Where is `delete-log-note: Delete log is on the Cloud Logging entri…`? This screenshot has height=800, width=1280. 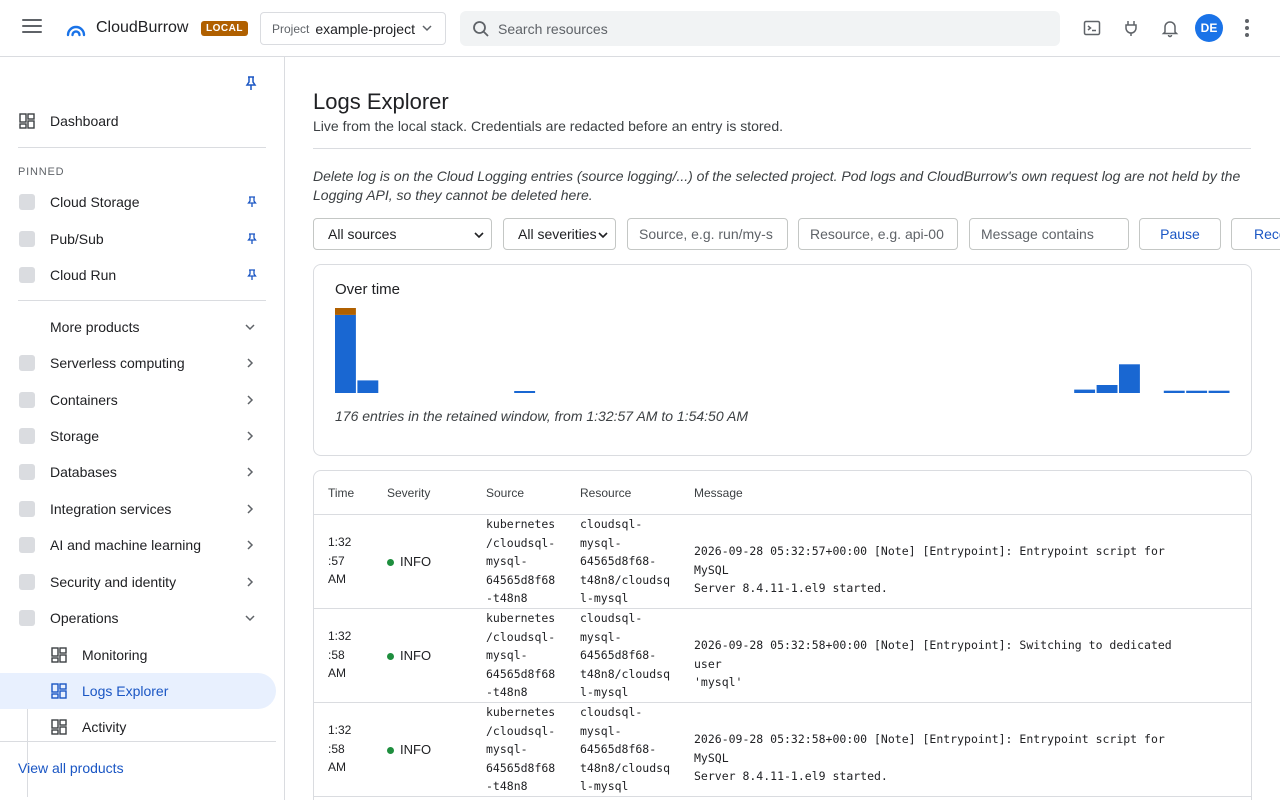
delete-log-note: Delete log is on the Cloud Logging entri… is located at coordinates (777, 185).